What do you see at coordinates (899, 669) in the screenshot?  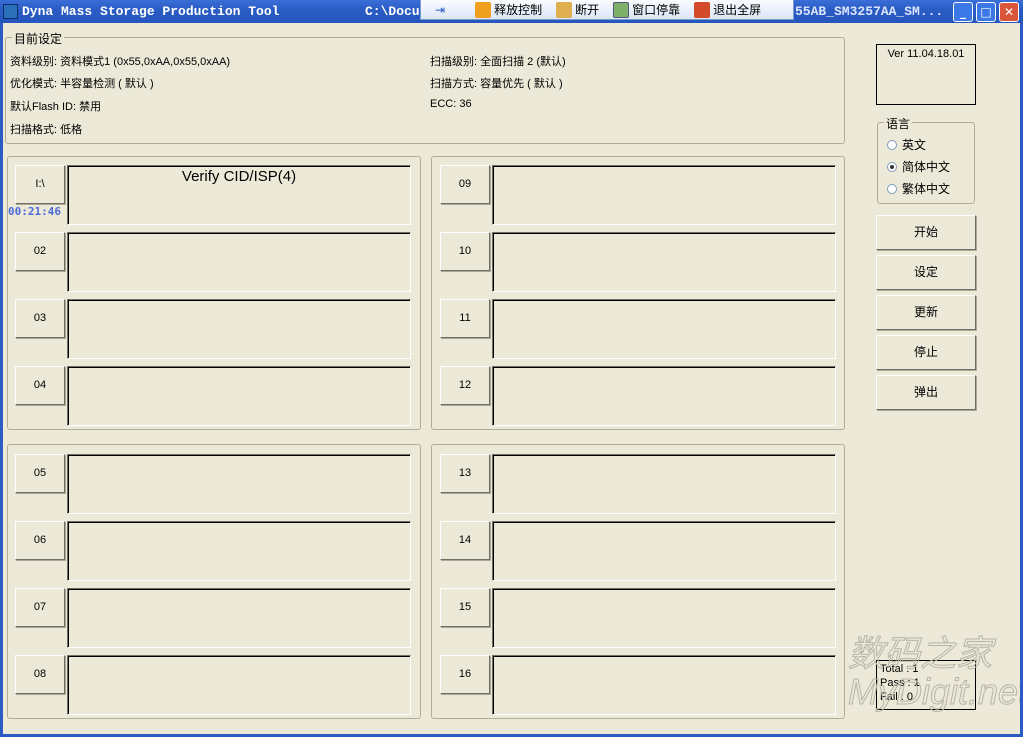 I see `stats-total: Total : 1` at bounding box center [899, 669].